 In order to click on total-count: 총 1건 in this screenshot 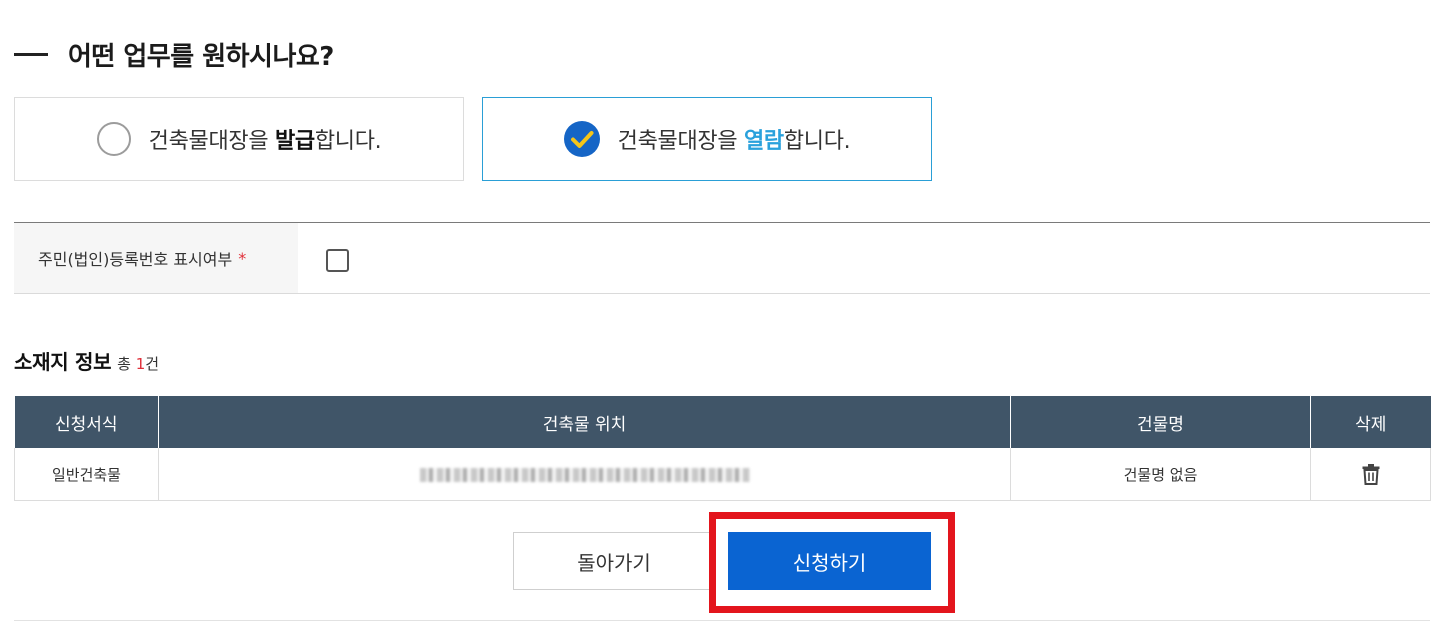, I will do `click(138, 364)`.